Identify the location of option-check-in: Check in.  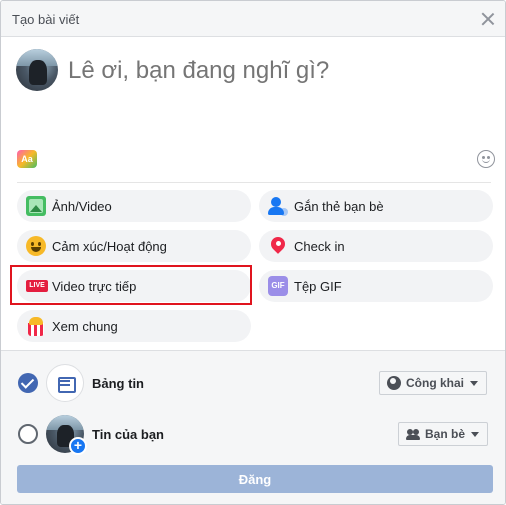
(376, 246).